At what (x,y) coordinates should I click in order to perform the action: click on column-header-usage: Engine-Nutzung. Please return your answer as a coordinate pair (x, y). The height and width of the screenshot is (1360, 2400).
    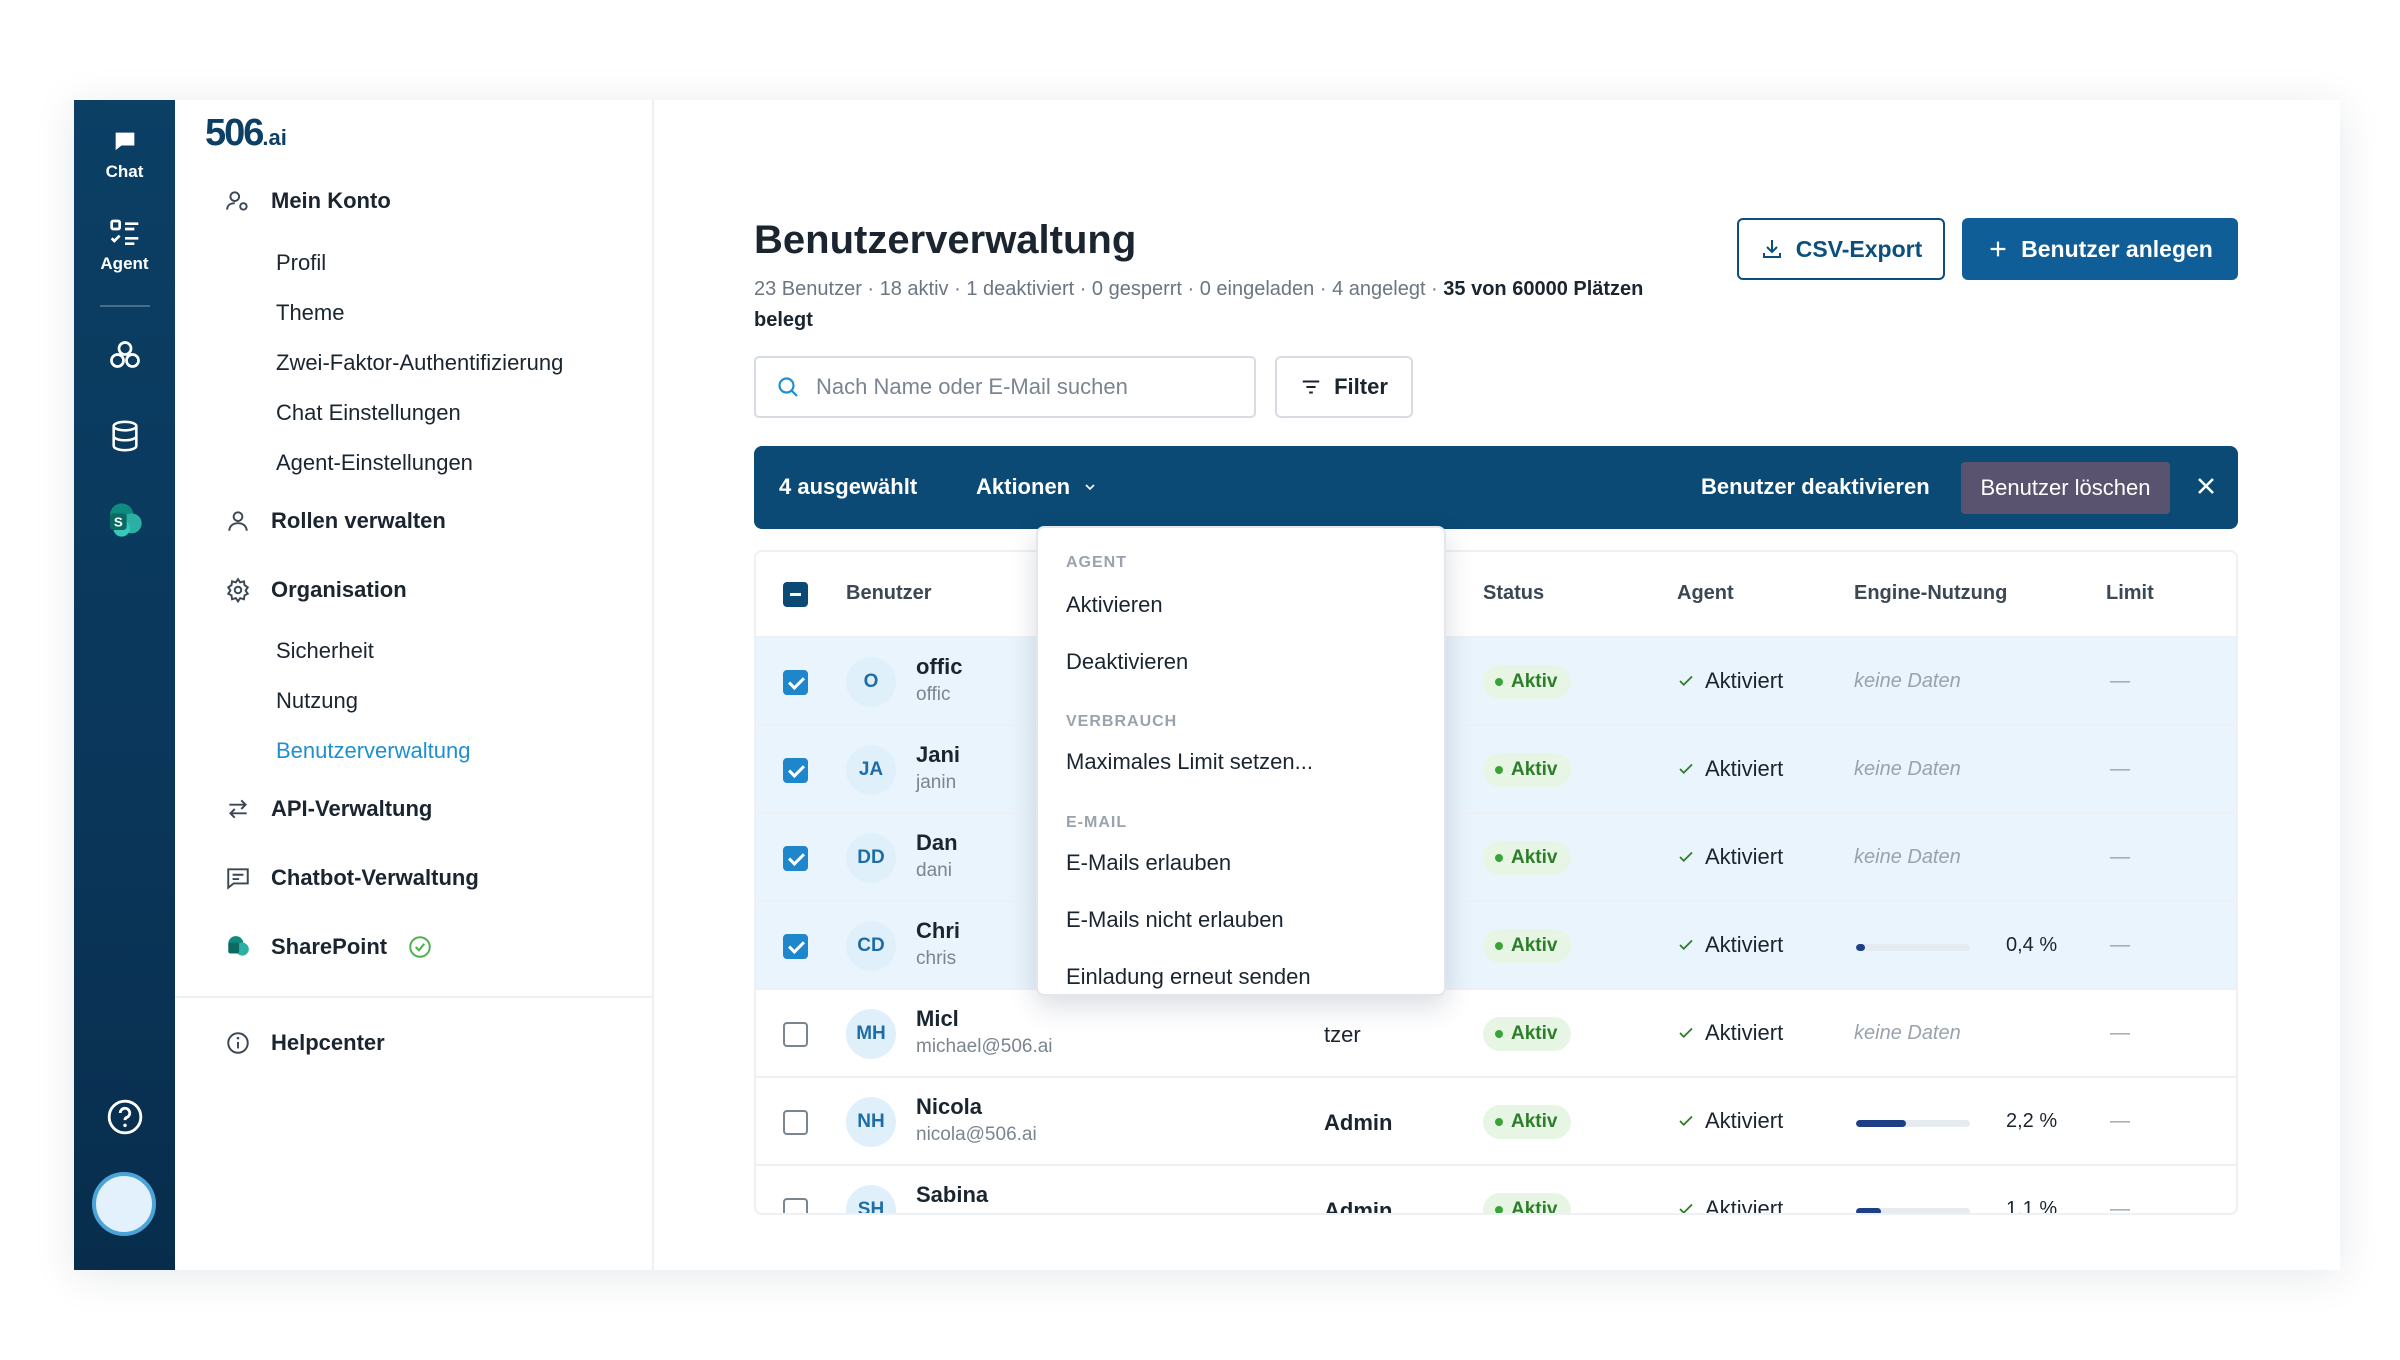
    Looking at the image, I should click on (1930, 593).